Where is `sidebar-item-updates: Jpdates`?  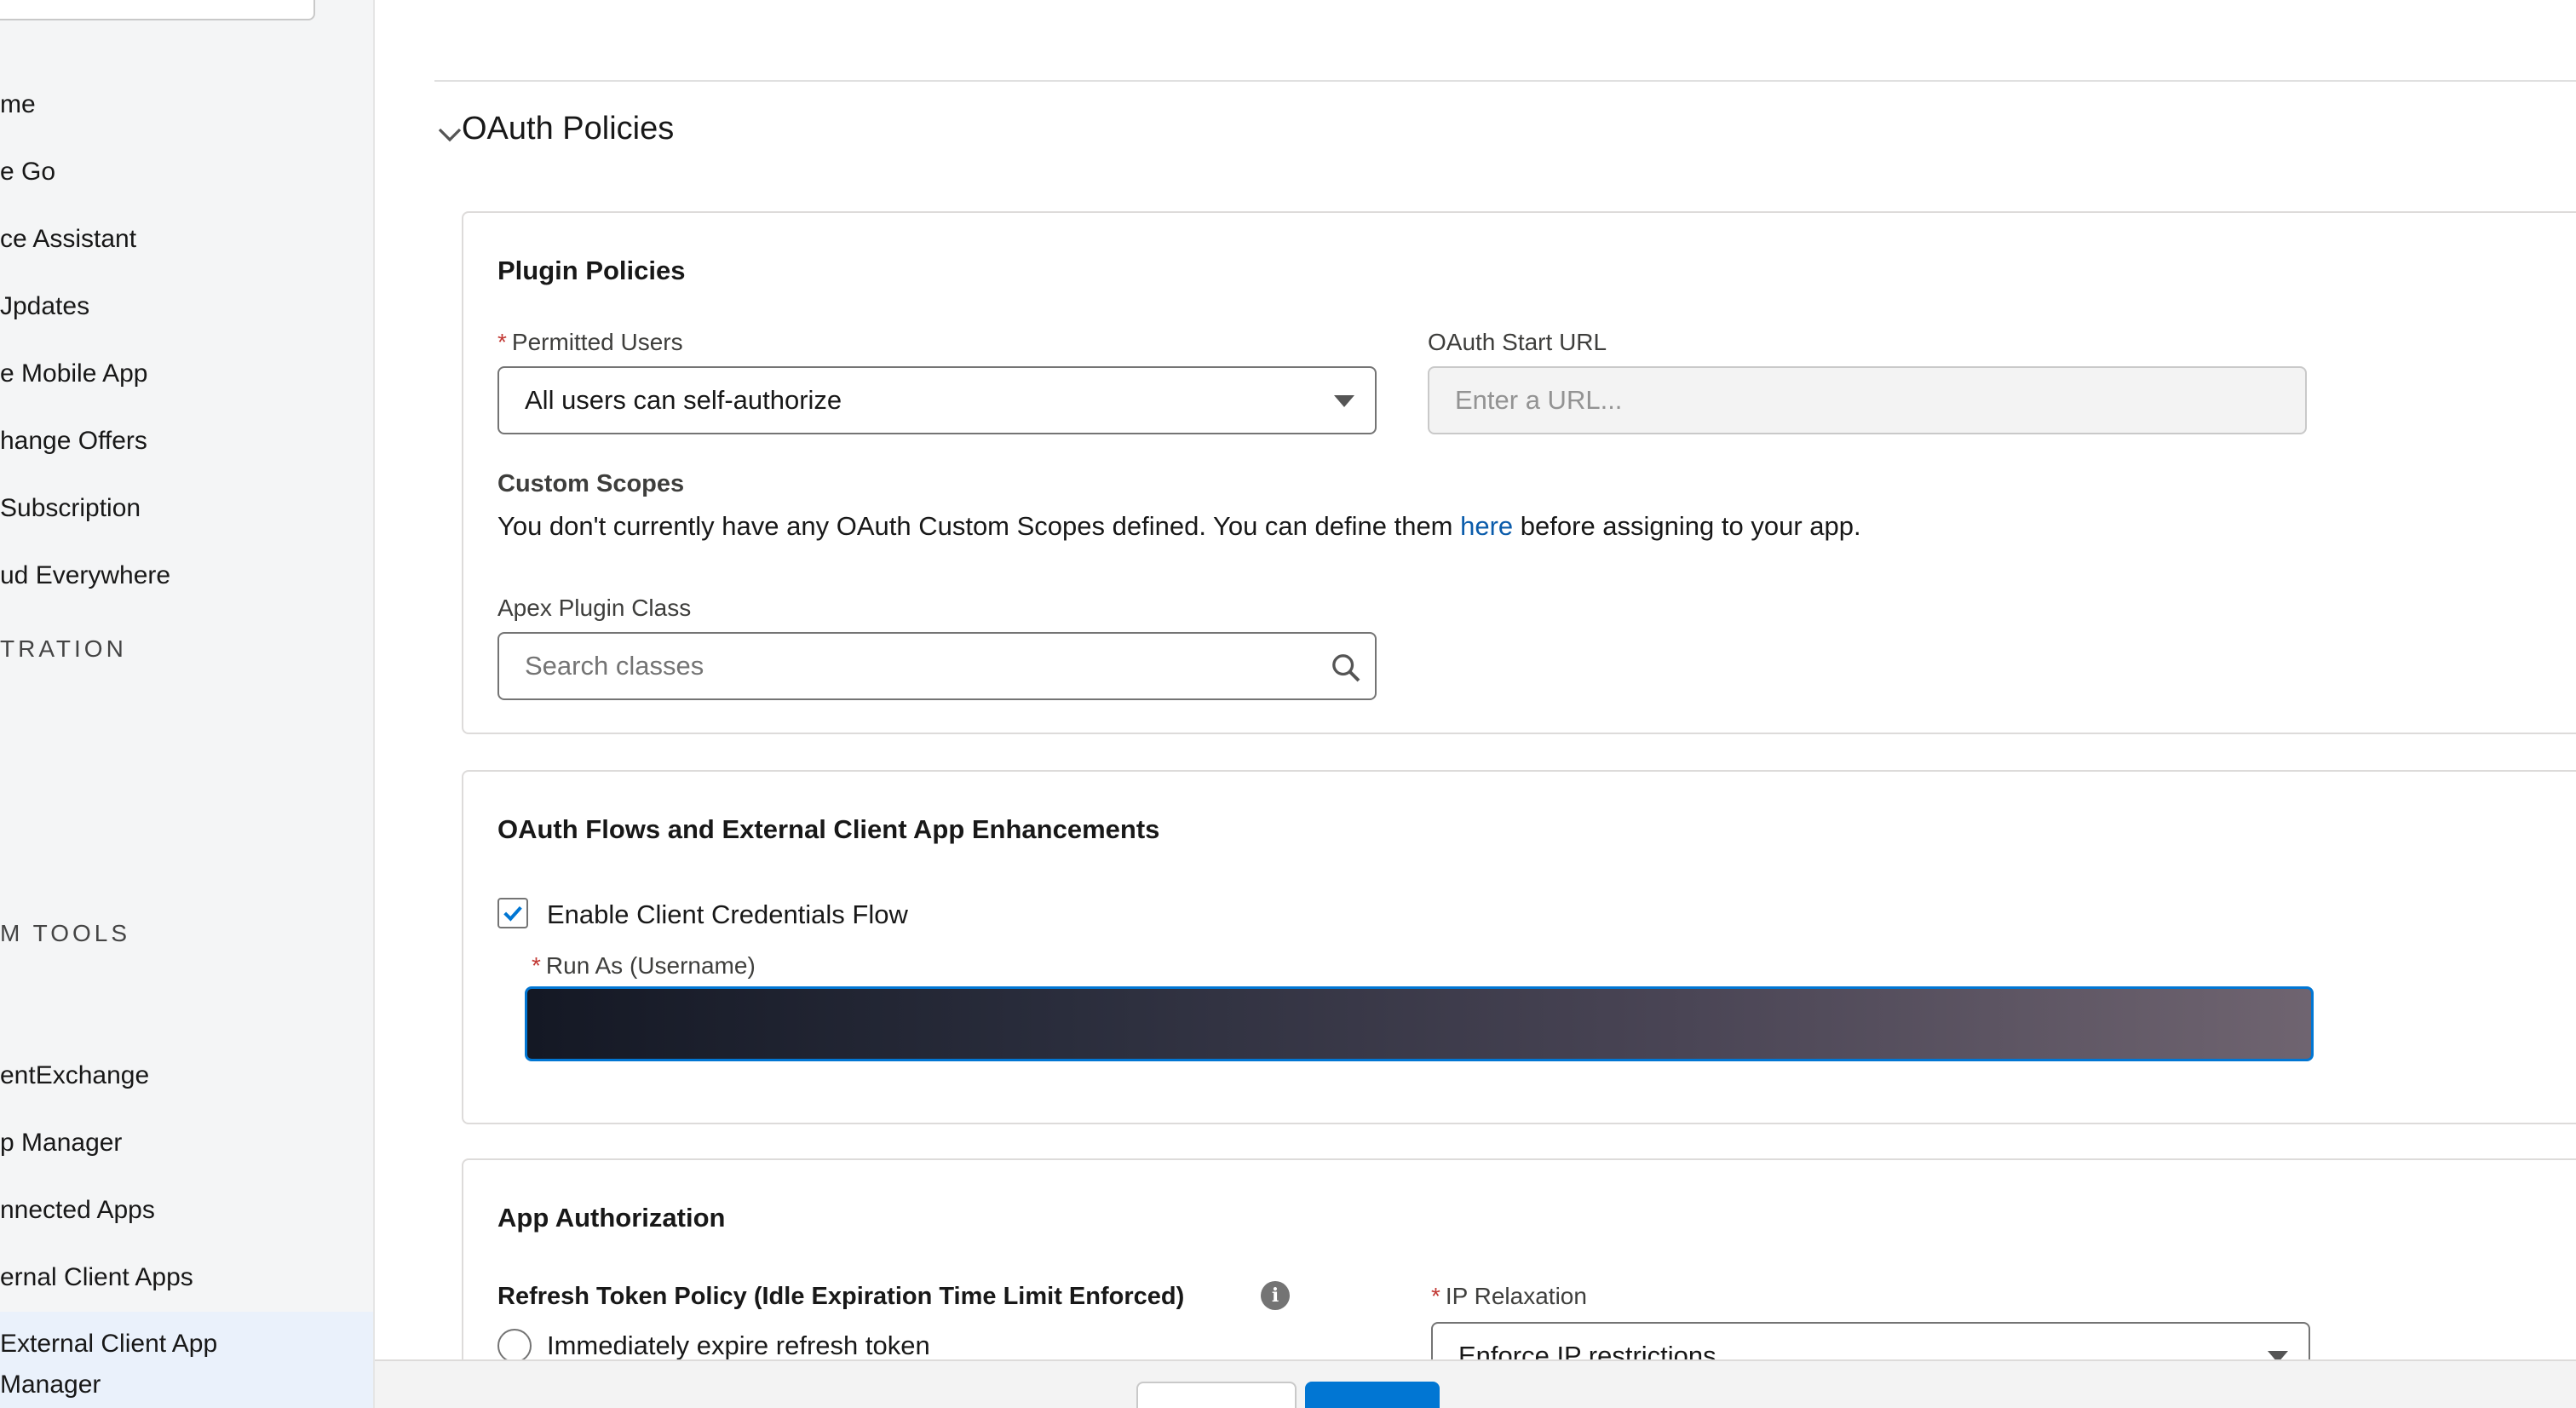 sidebar-item-updates: Jpdates is located at coordinates (45, 307).